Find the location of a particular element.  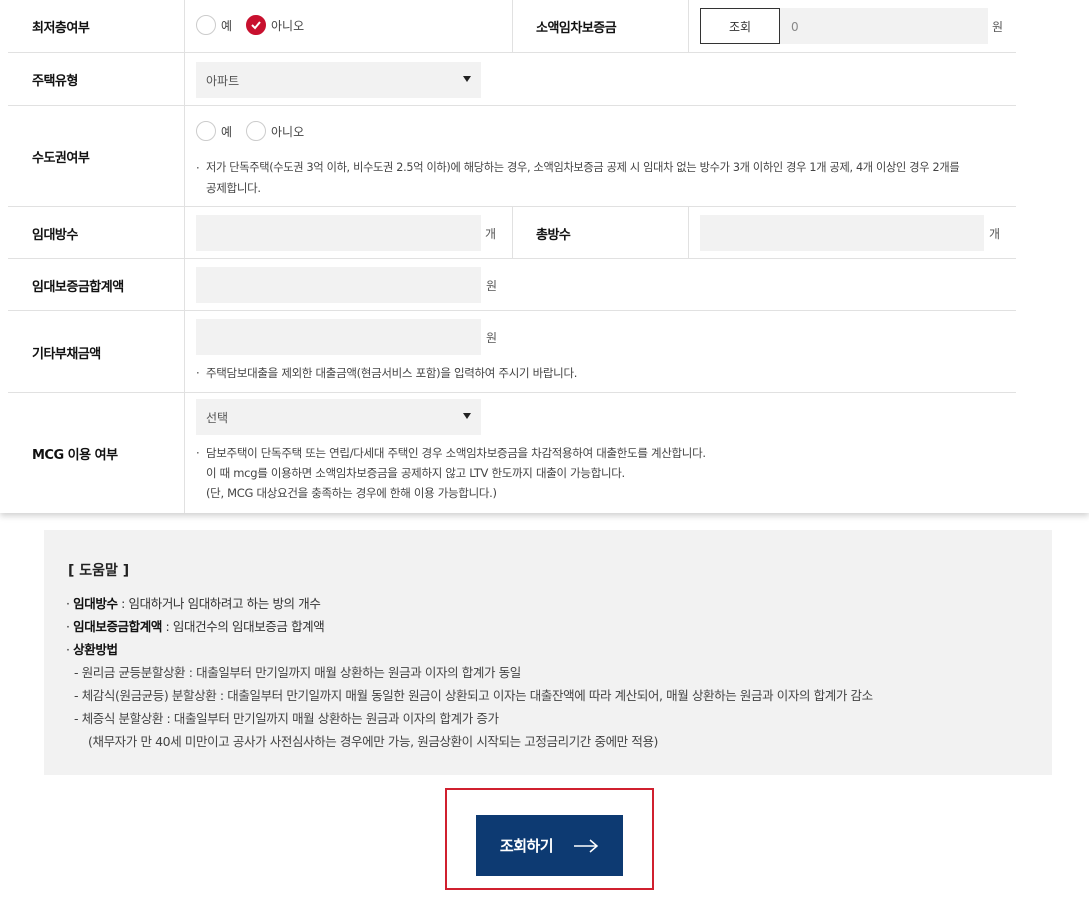

row-house-type: 주택유형 아파트 is located at coordinates (512, 79).